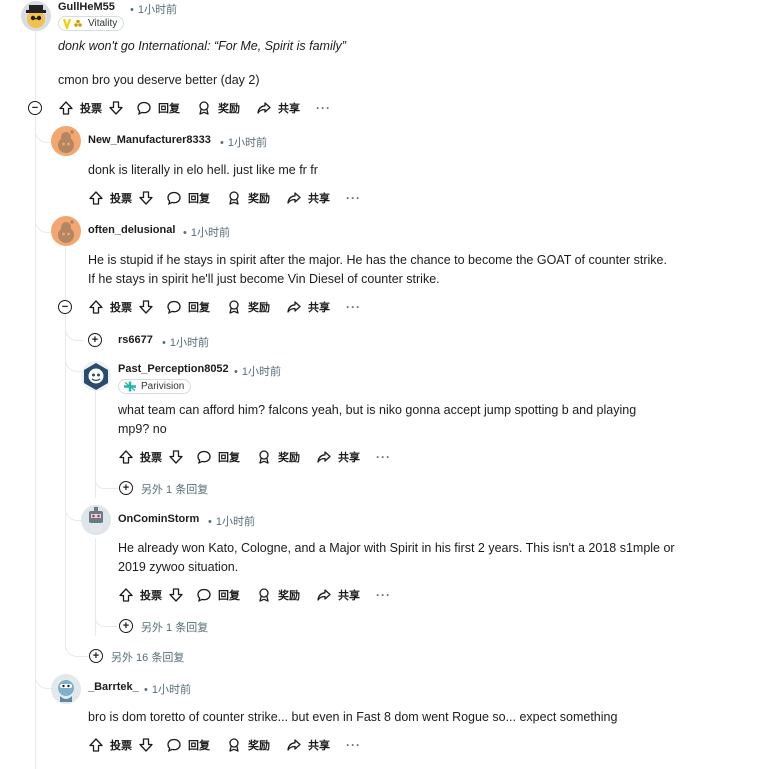 The image size is (782, 769). I want to click on comment-author: New_Manufacturer8333, so click(149, 140).